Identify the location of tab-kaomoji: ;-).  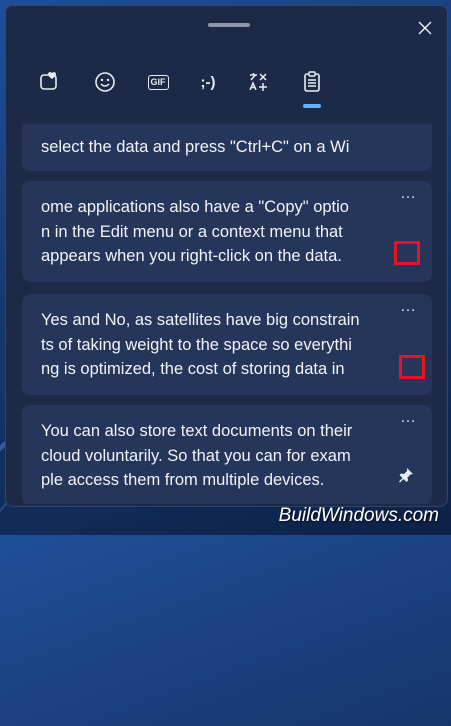
(208, 82).